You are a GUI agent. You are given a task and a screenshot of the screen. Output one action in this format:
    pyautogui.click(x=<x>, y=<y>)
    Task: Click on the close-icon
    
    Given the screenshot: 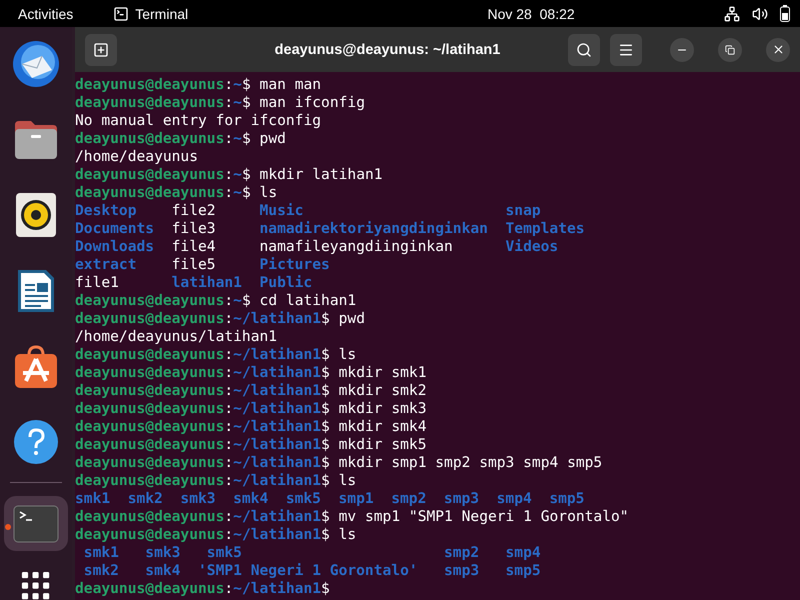 What is the action you would take?
    pyautogui.click(x=778, y=49)
    